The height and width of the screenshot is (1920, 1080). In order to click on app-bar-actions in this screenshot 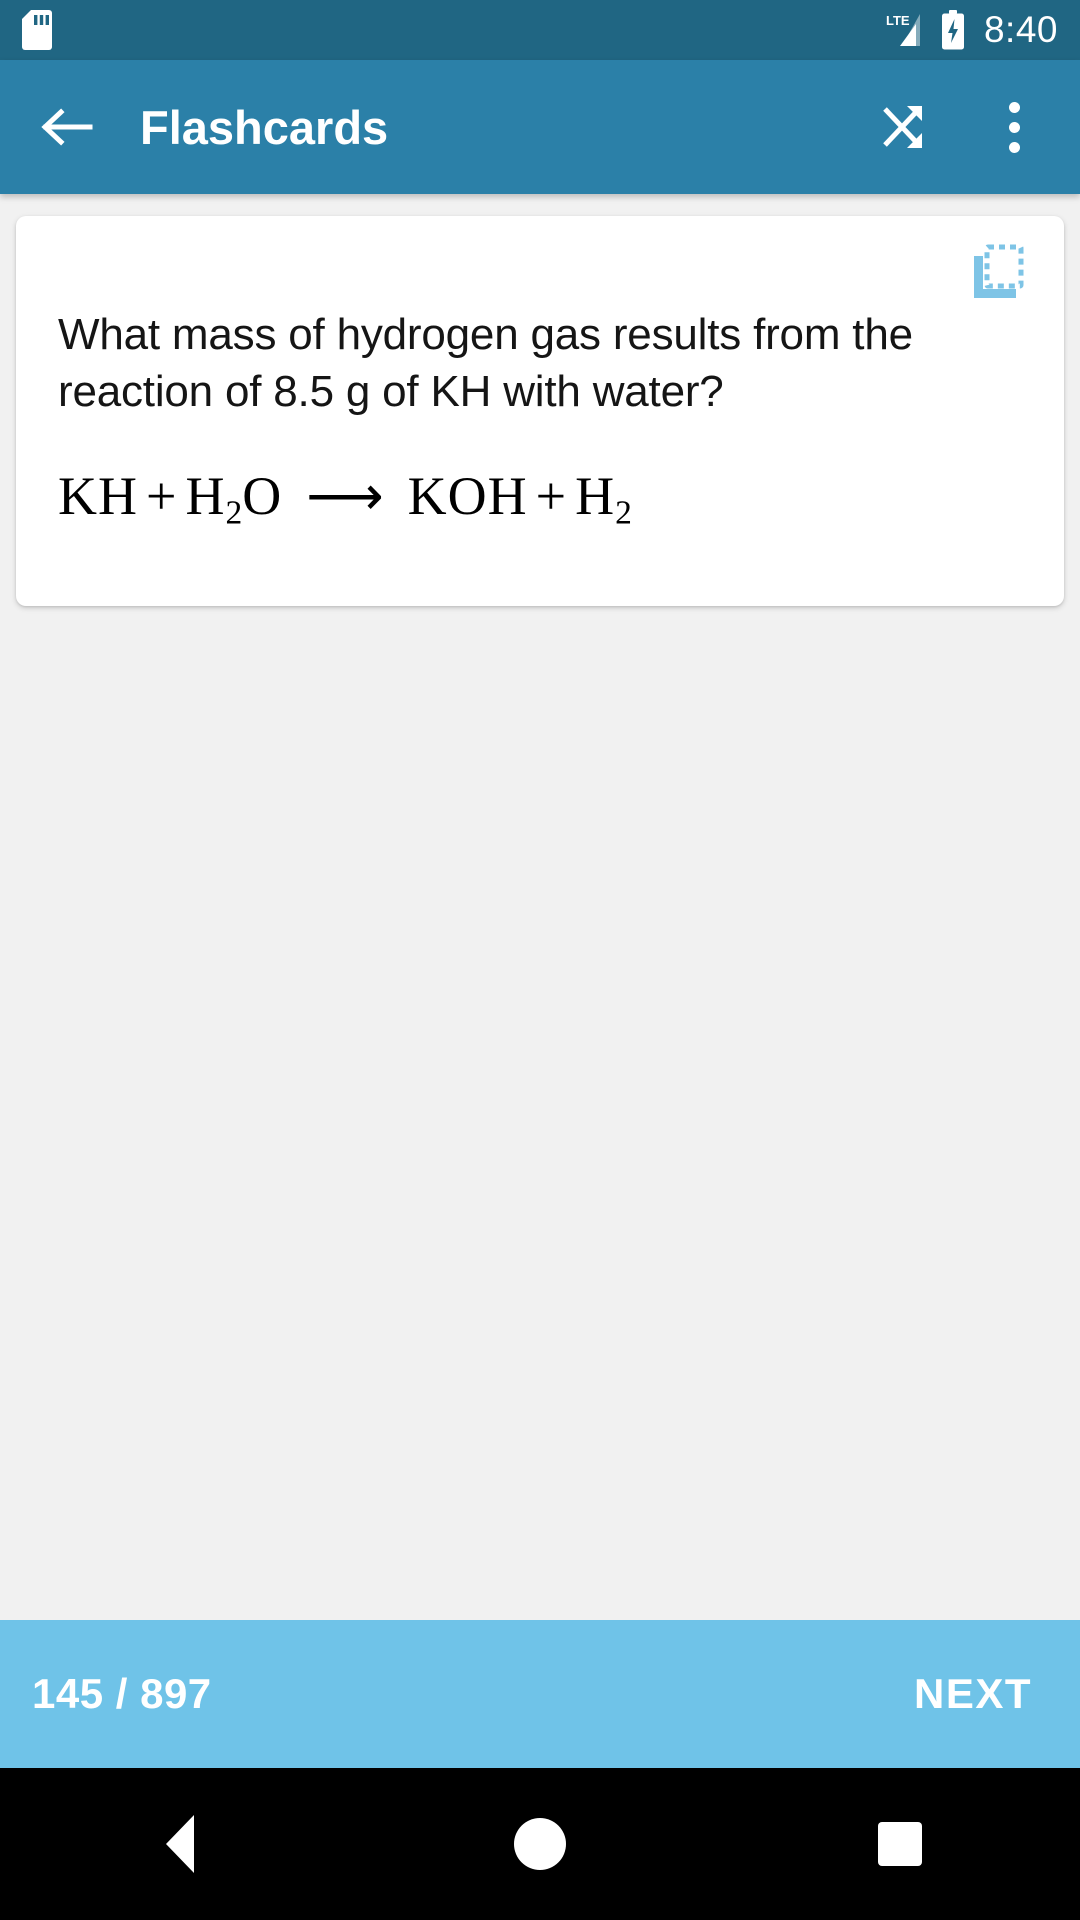, I will do `click(959, 127)`.